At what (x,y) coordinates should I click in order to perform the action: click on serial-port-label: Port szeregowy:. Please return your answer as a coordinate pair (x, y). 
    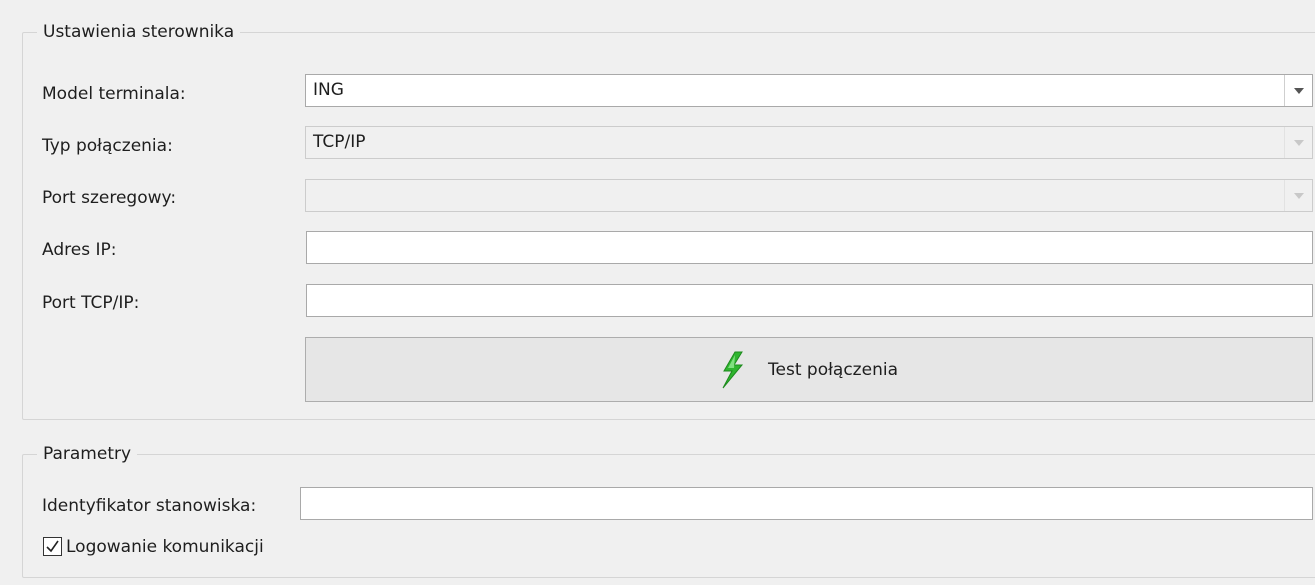
    Looking at the image, I should click on (109, 198).